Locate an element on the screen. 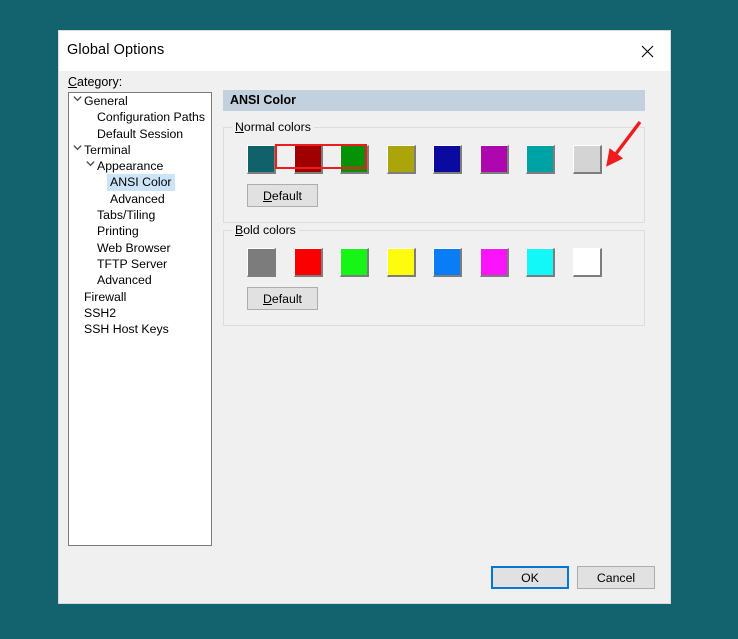  normal-swatch-row is located at coordinates (424, 159).